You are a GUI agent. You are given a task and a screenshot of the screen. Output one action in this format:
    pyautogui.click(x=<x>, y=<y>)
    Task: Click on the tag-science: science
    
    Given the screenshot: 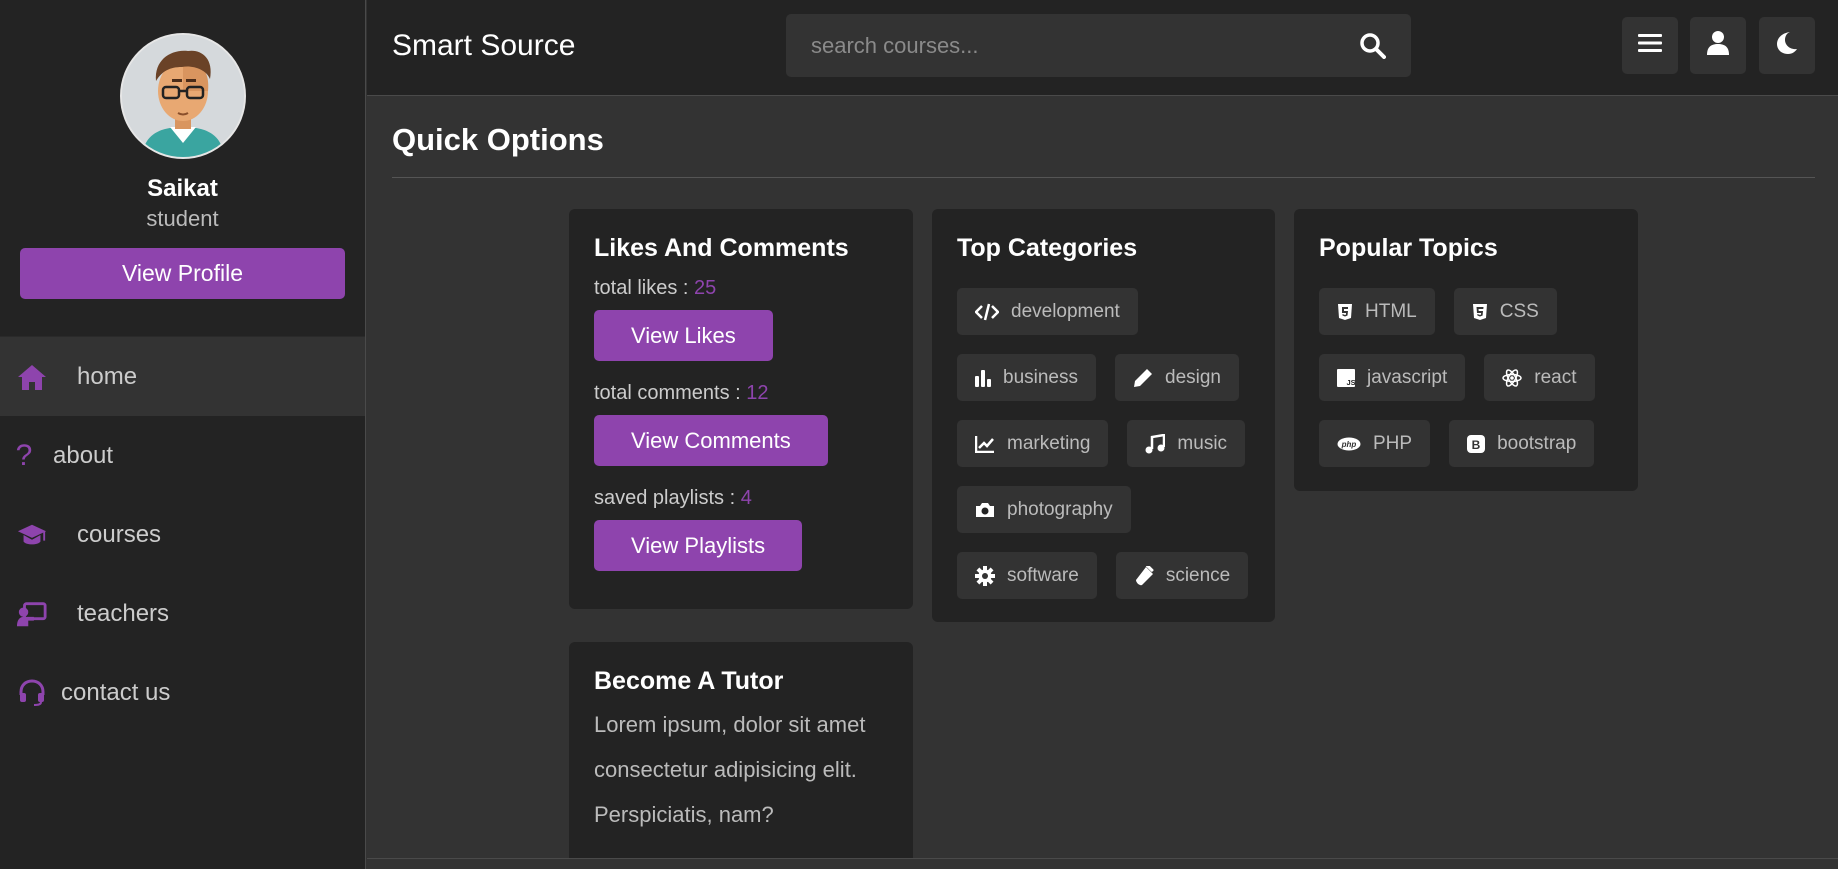 What is the action you would take?
    pyautogui.click(x=1182, y=575)
    